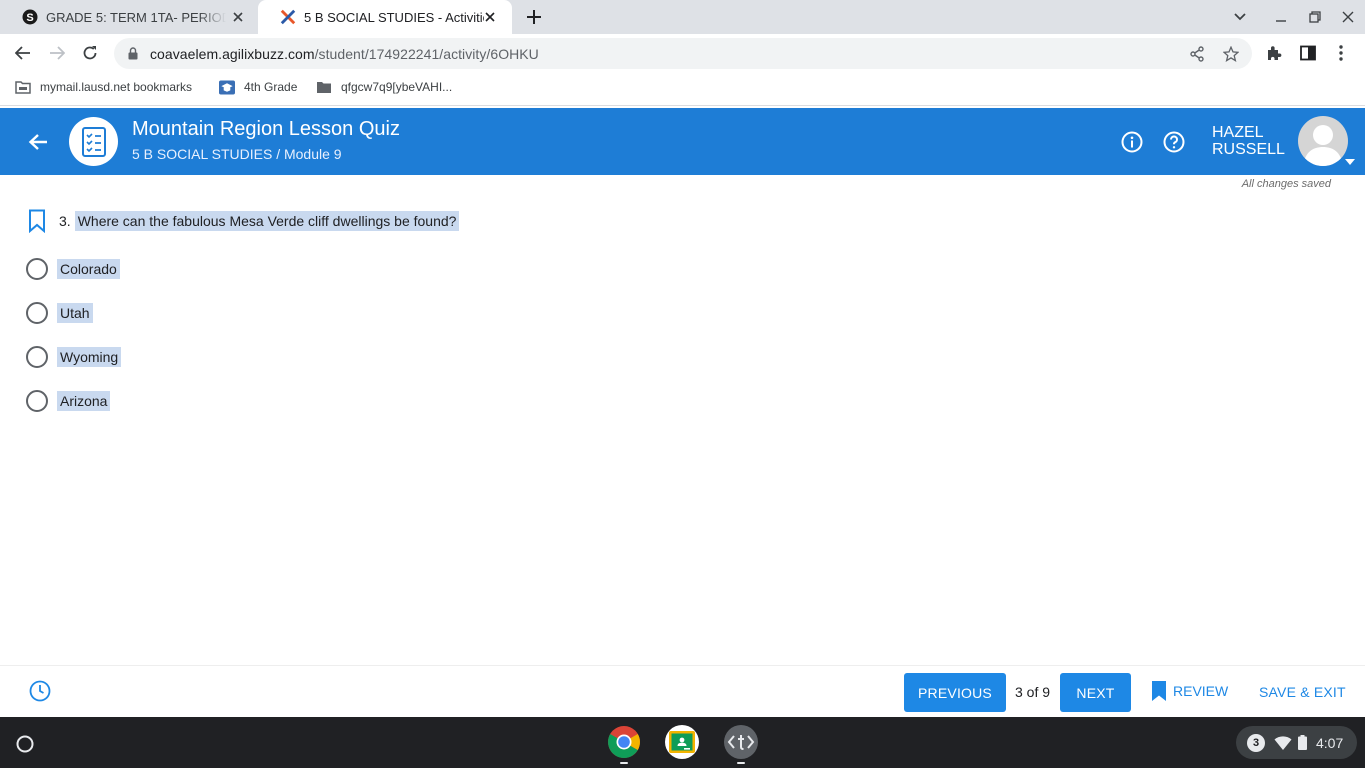 This screenshot has height=768, width=1365. I want to click on close-window-icon, so click(1348, 17).